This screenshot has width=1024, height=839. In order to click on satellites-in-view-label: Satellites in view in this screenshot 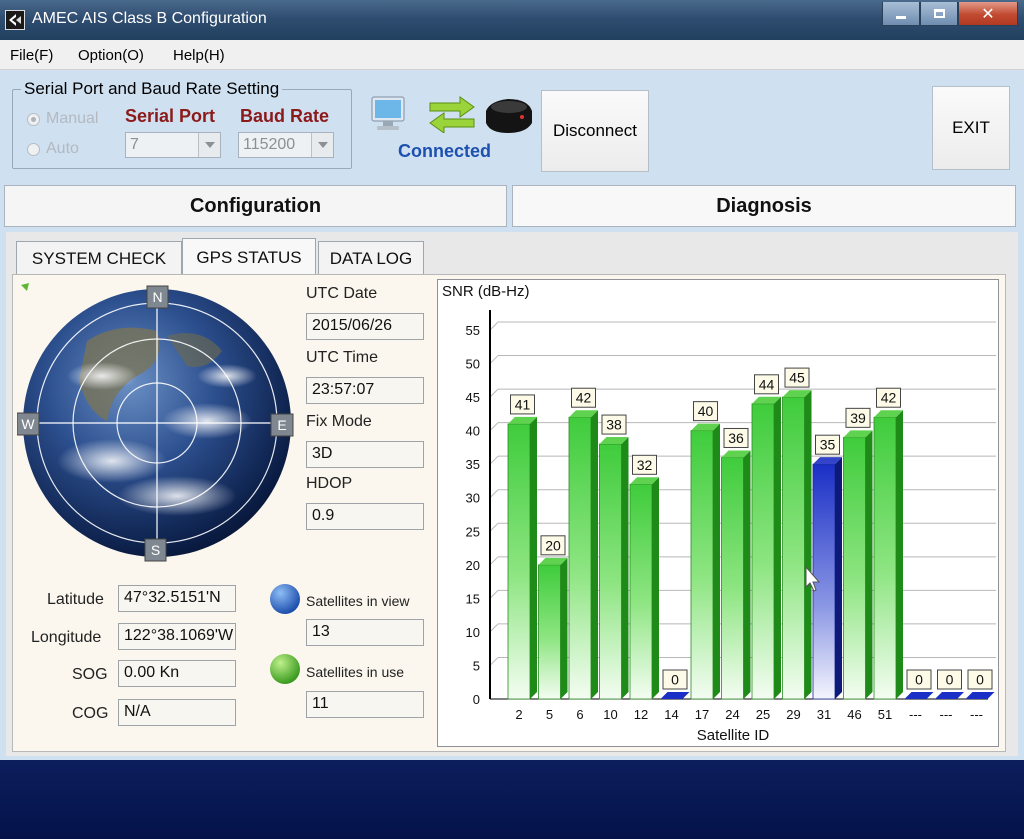, I will do `click(358, 601)`.